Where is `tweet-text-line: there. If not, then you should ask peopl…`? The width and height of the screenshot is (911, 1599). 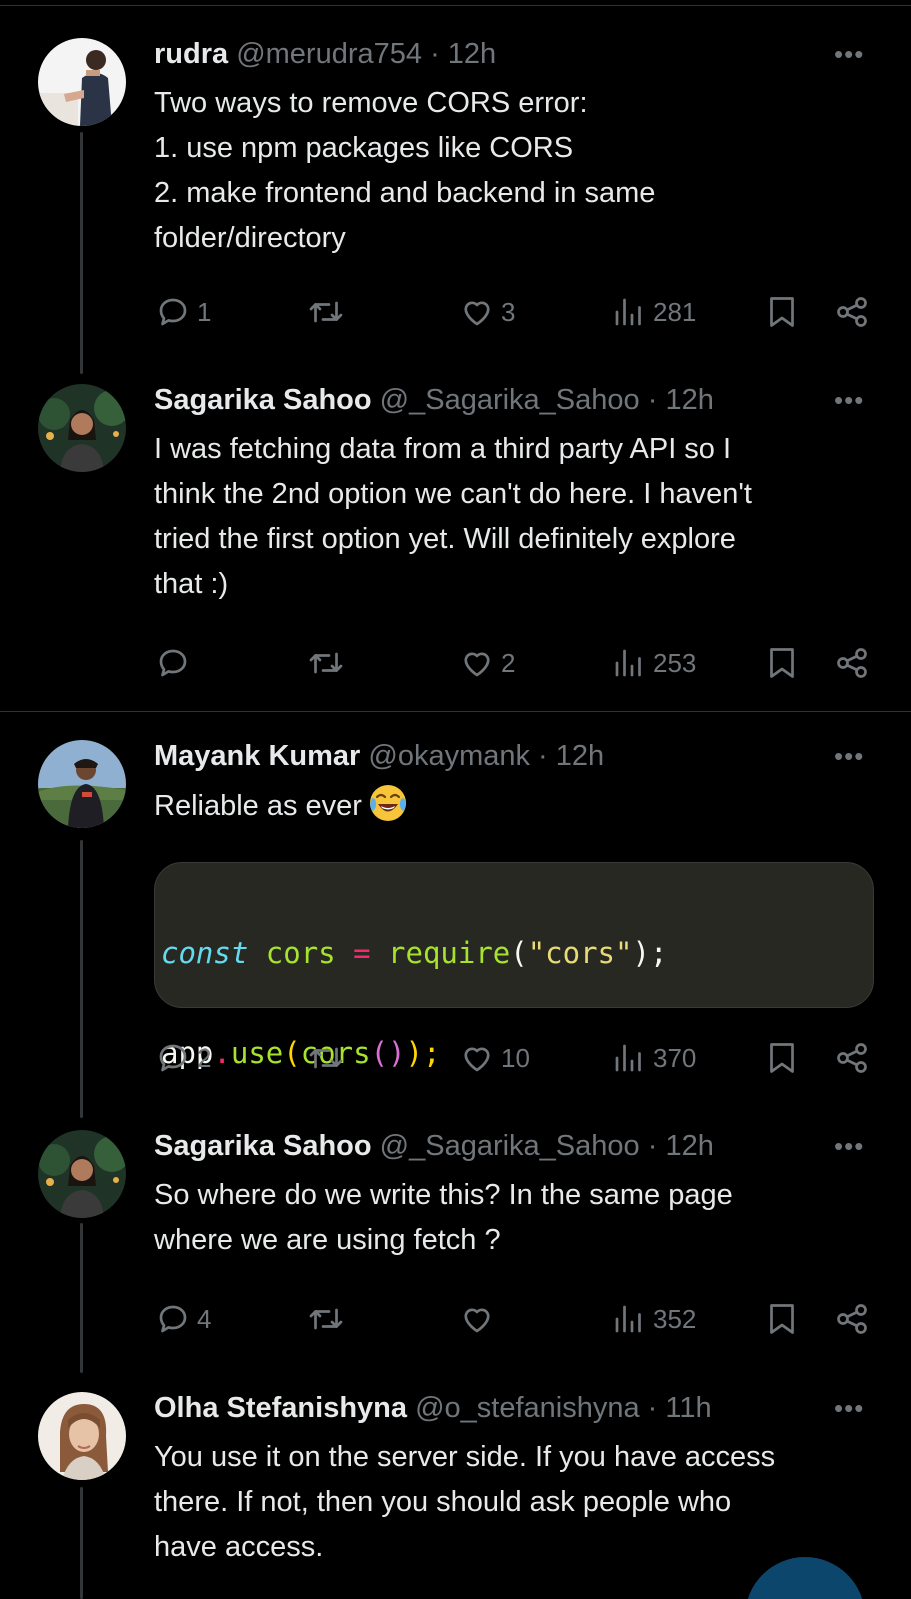 tweet-text-line: there. If not, then you should ask peopl… is located at coordinates (443, 1502).